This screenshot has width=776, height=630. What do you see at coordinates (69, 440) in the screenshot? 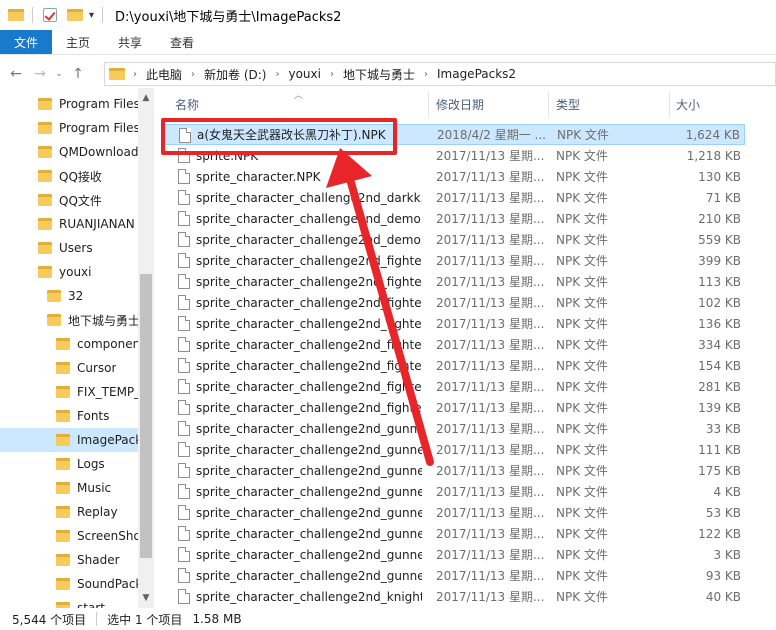
I see `sidebar-item: ImagePack` at bounding box center [69, 440].